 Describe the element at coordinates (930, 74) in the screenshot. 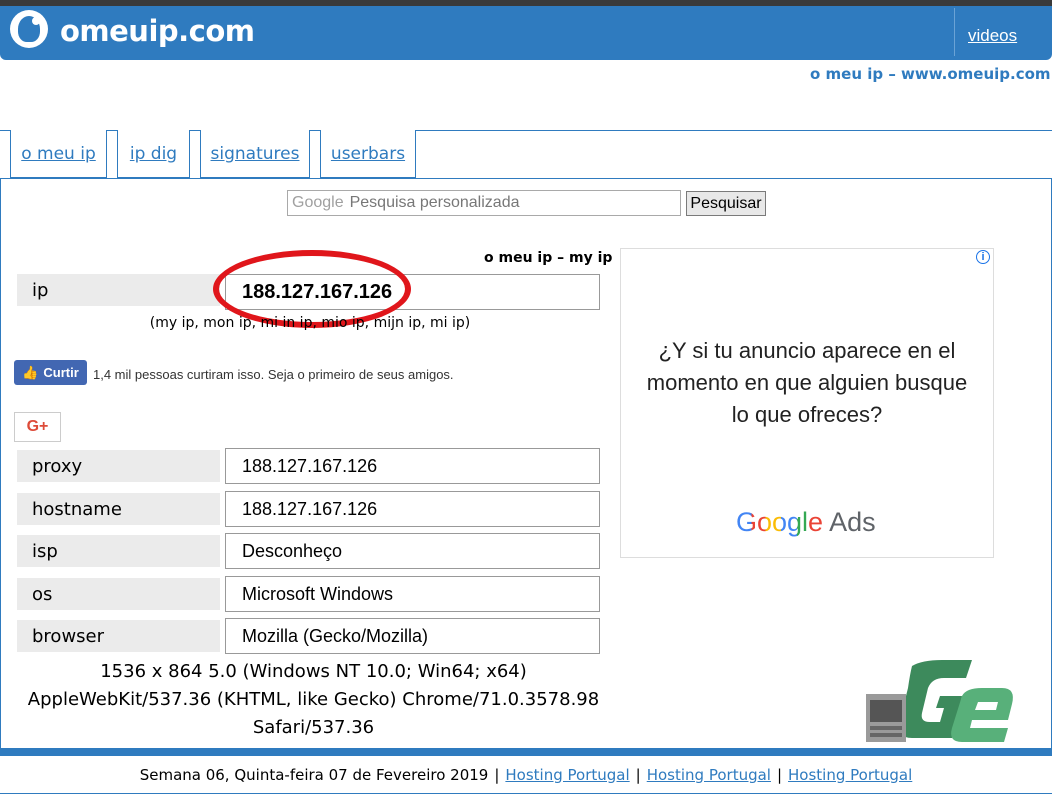

I see `site-tagline: o meu ip – www.omeuip.com` at that location.